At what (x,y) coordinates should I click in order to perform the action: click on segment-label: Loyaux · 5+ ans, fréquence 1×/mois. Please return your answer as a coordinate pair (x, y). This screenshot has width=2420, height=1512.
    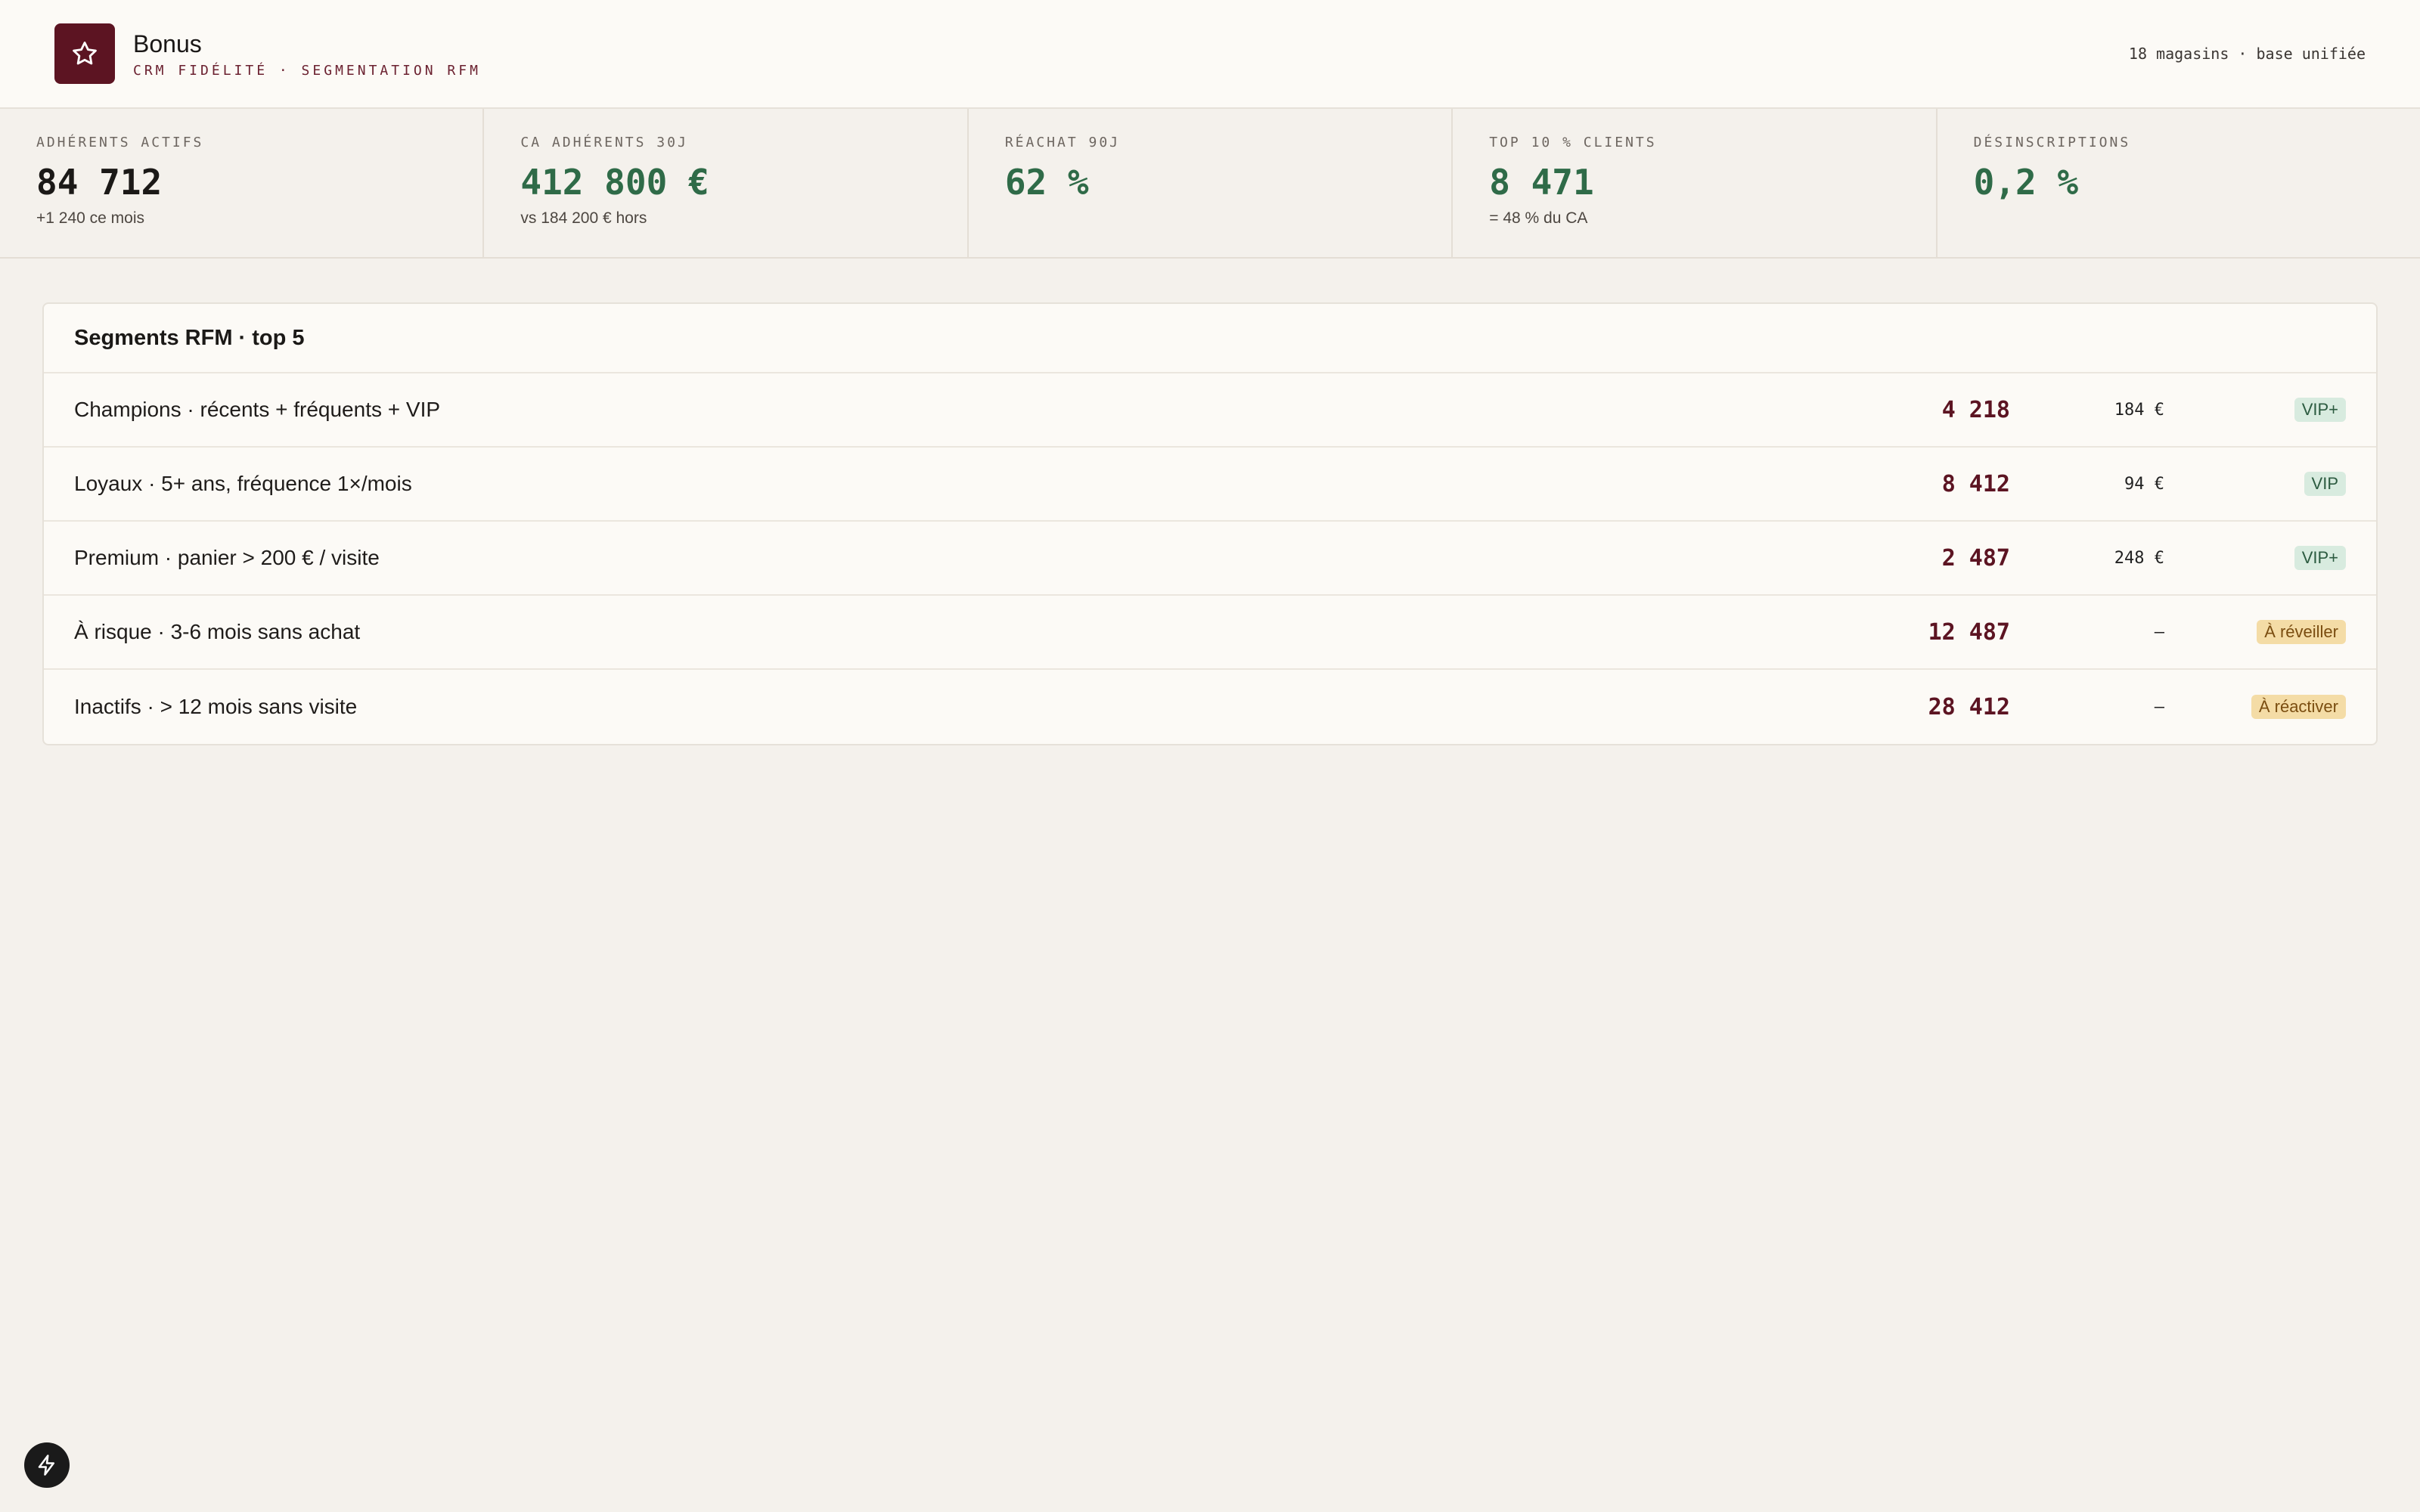
    Looking at the image, I should click on (243, 484).